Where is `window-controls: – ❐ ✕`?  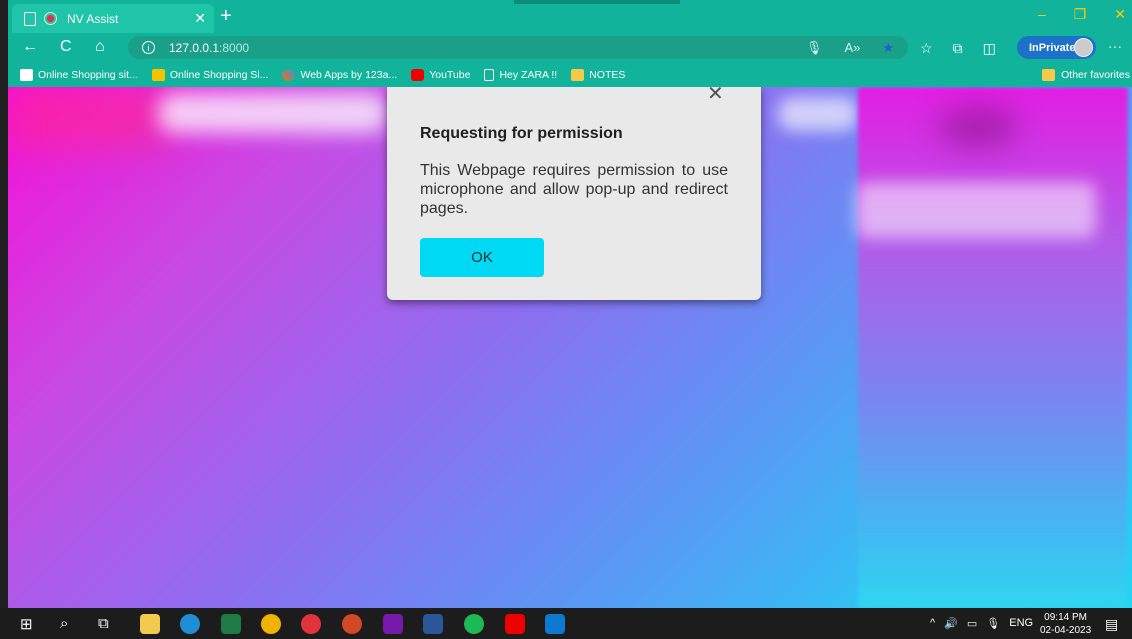
window-controls: – ❐ ✕ is located at coordinates (1082, 14).